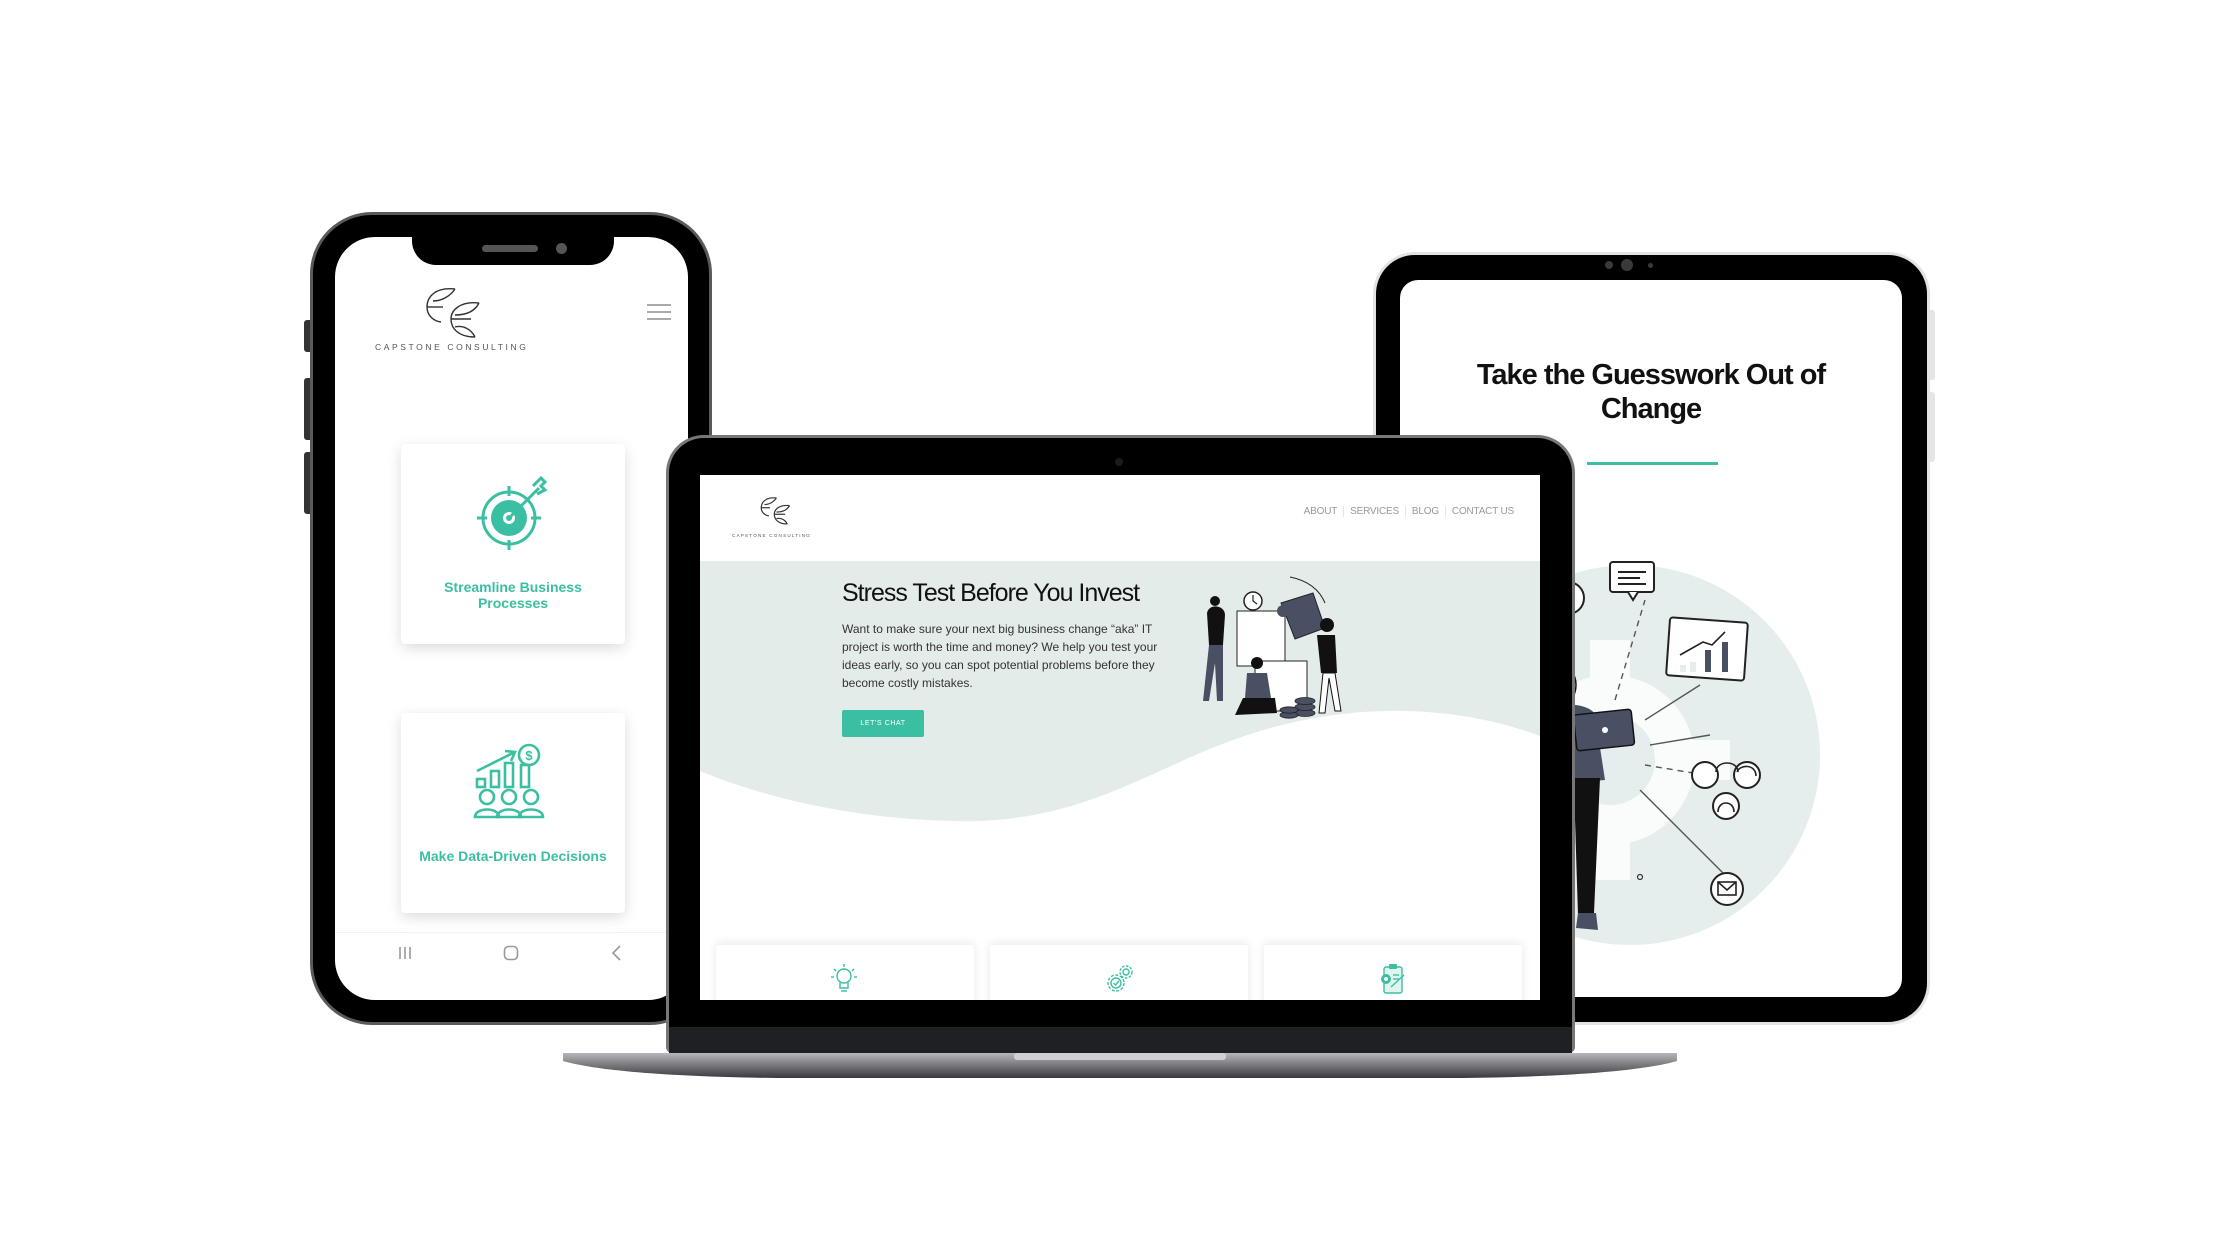 The height and width of the screenshot is (1260, 2240). What do you see at coordinates (1272, 647) in the screenshot?
I see `team-puzzle-illustration` at bounding box center [1272, 647].